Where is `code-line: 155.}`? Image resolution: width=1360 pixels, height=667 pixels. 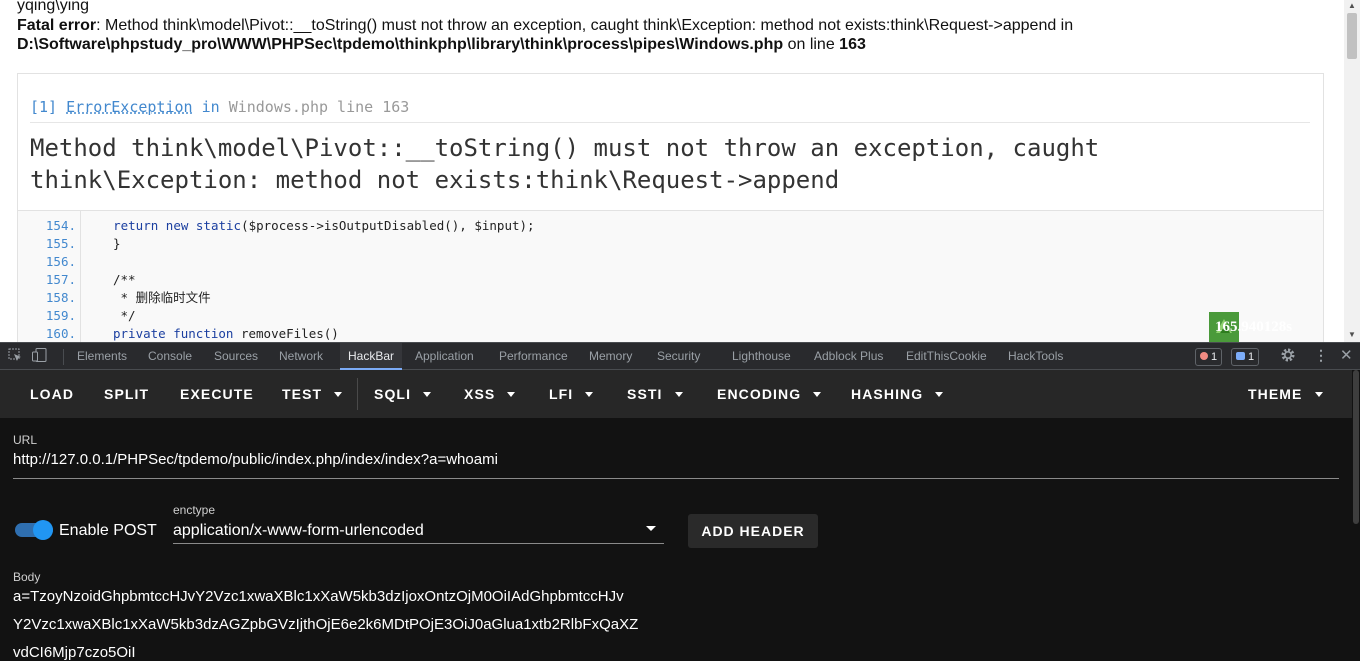
code-line: 155.} is located at coordinates (69, 244).